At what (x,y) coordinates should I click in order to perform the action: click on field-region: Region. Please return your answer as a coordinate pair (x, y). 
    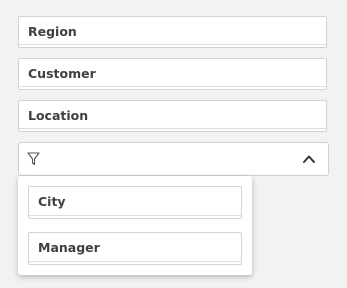
    Looking at the image, I should click on (172, 32).